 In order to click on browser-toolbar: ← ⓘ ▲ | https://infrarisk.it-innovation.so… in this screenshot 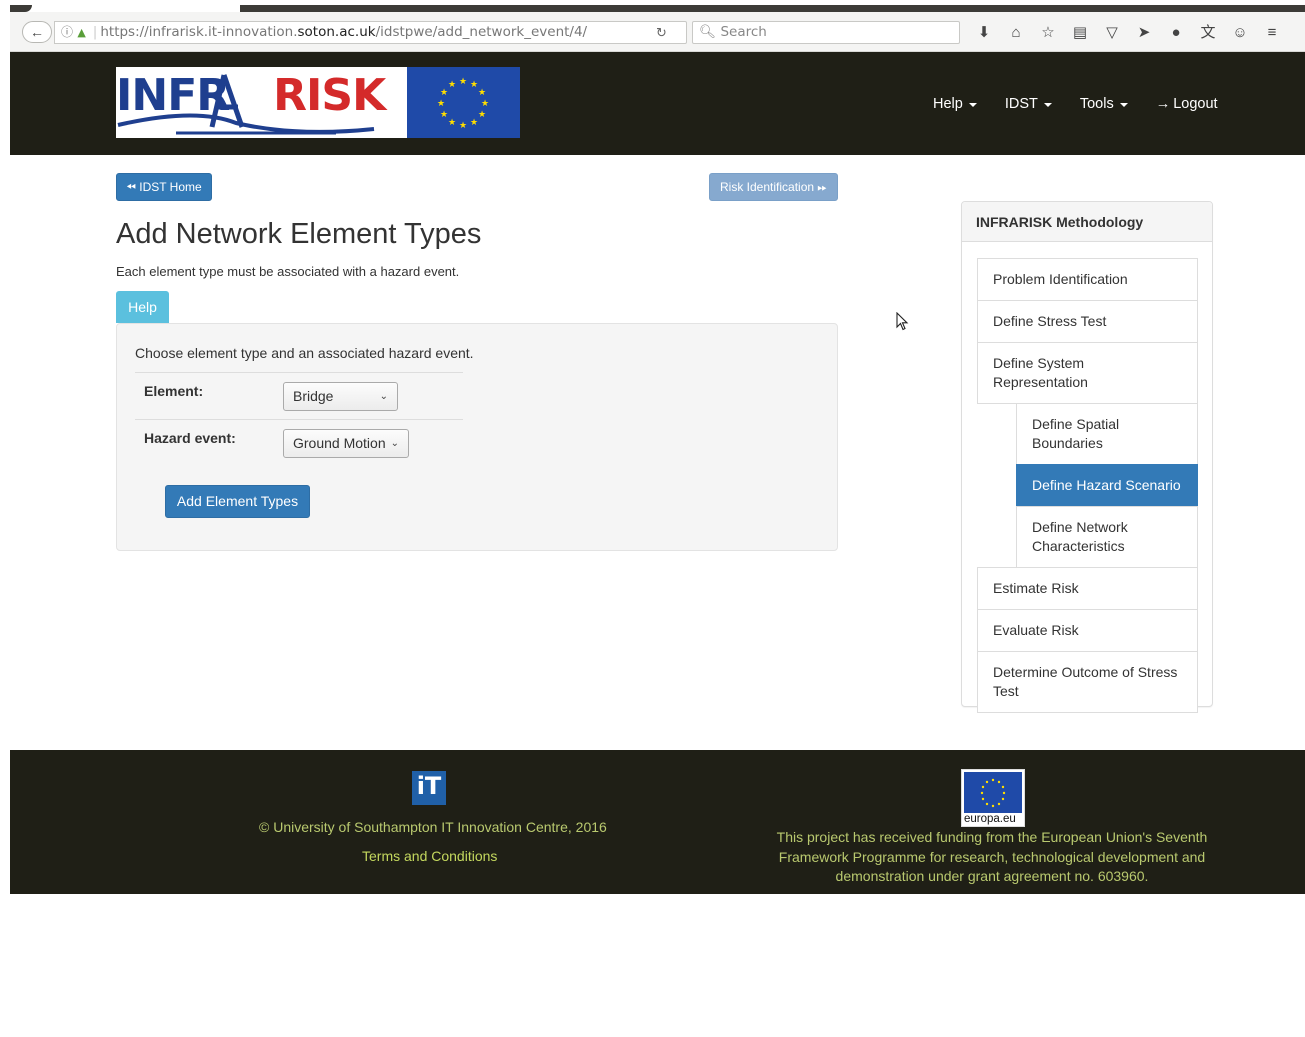, I will do `click(657, 32)`.